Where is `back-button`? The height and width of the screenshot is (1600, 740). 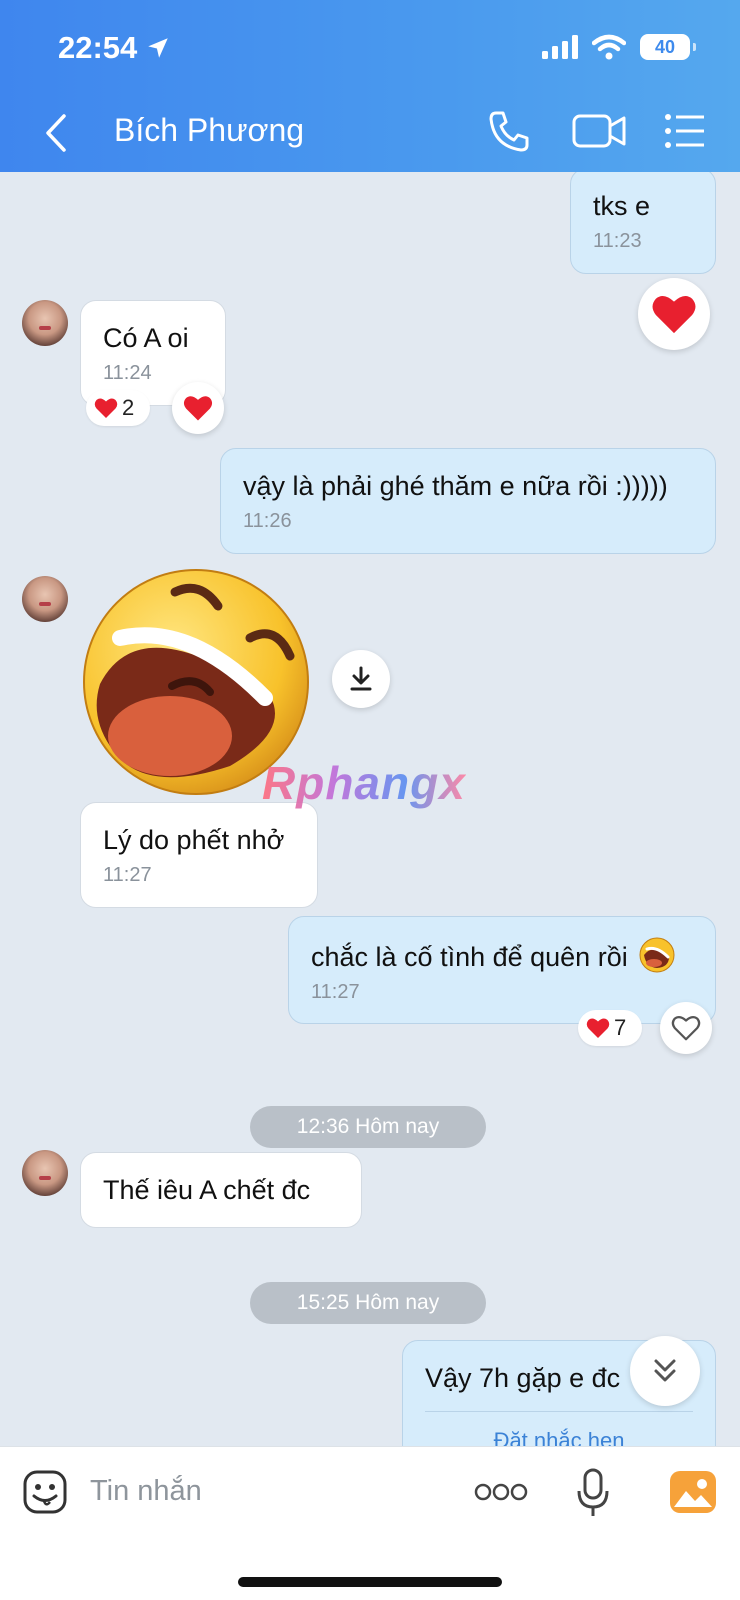 back-button is located at coordinates (58, 133).